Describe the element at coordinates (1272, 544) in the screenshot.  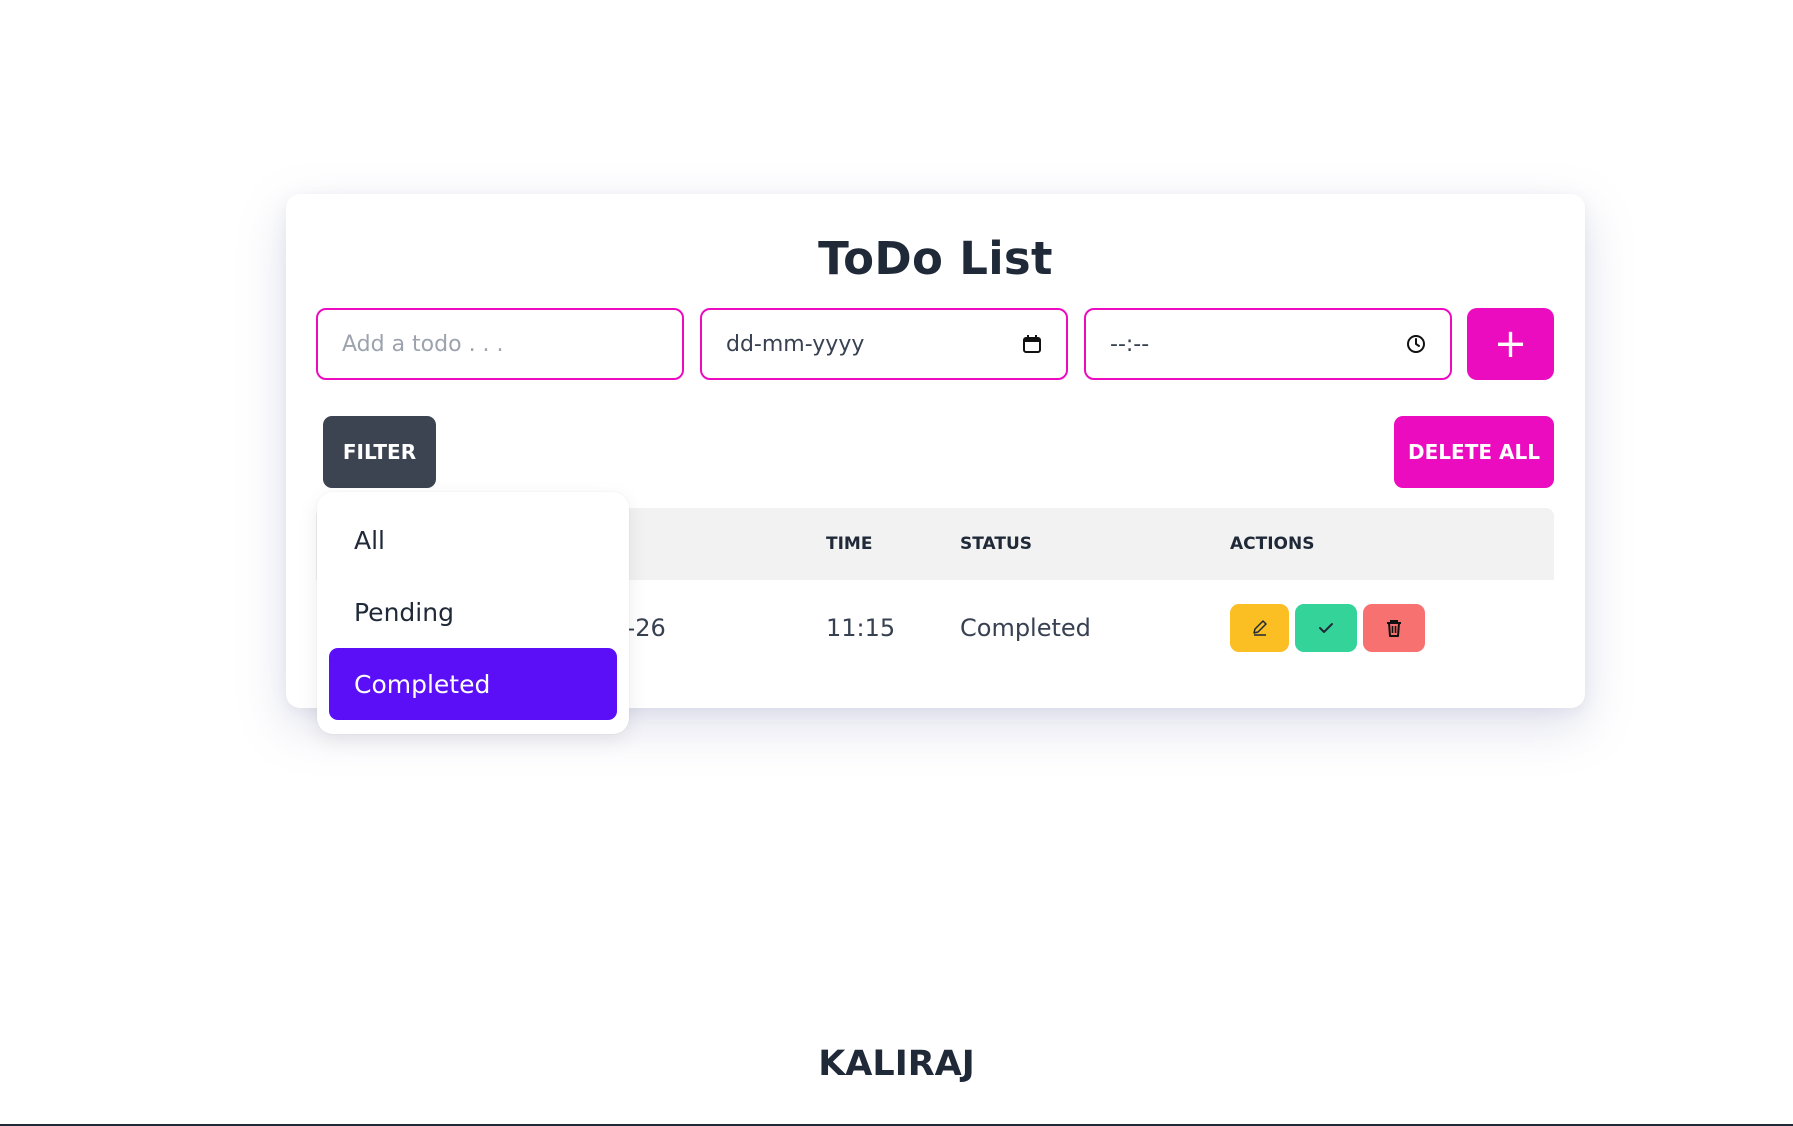
I see `header-actions: ACTIONS` at that location.